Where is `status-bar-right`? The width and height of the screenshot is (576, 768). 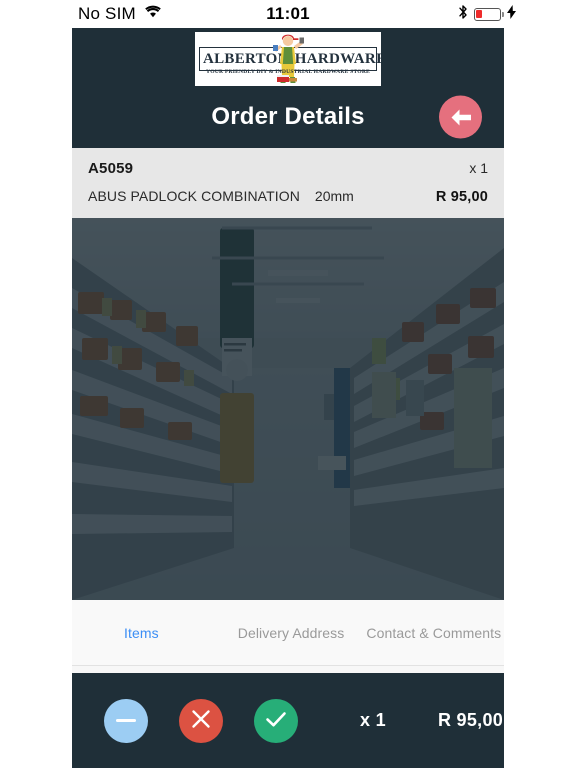
status-bar-right is located at coordinates (487, 14).